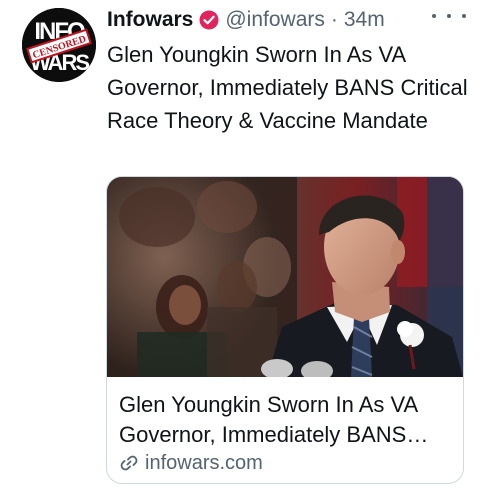 The image size is (488, 500). What do you see at coordinates (129, 463) in the screenshot?
I see `link-icon` at bounding box center [129, 463].